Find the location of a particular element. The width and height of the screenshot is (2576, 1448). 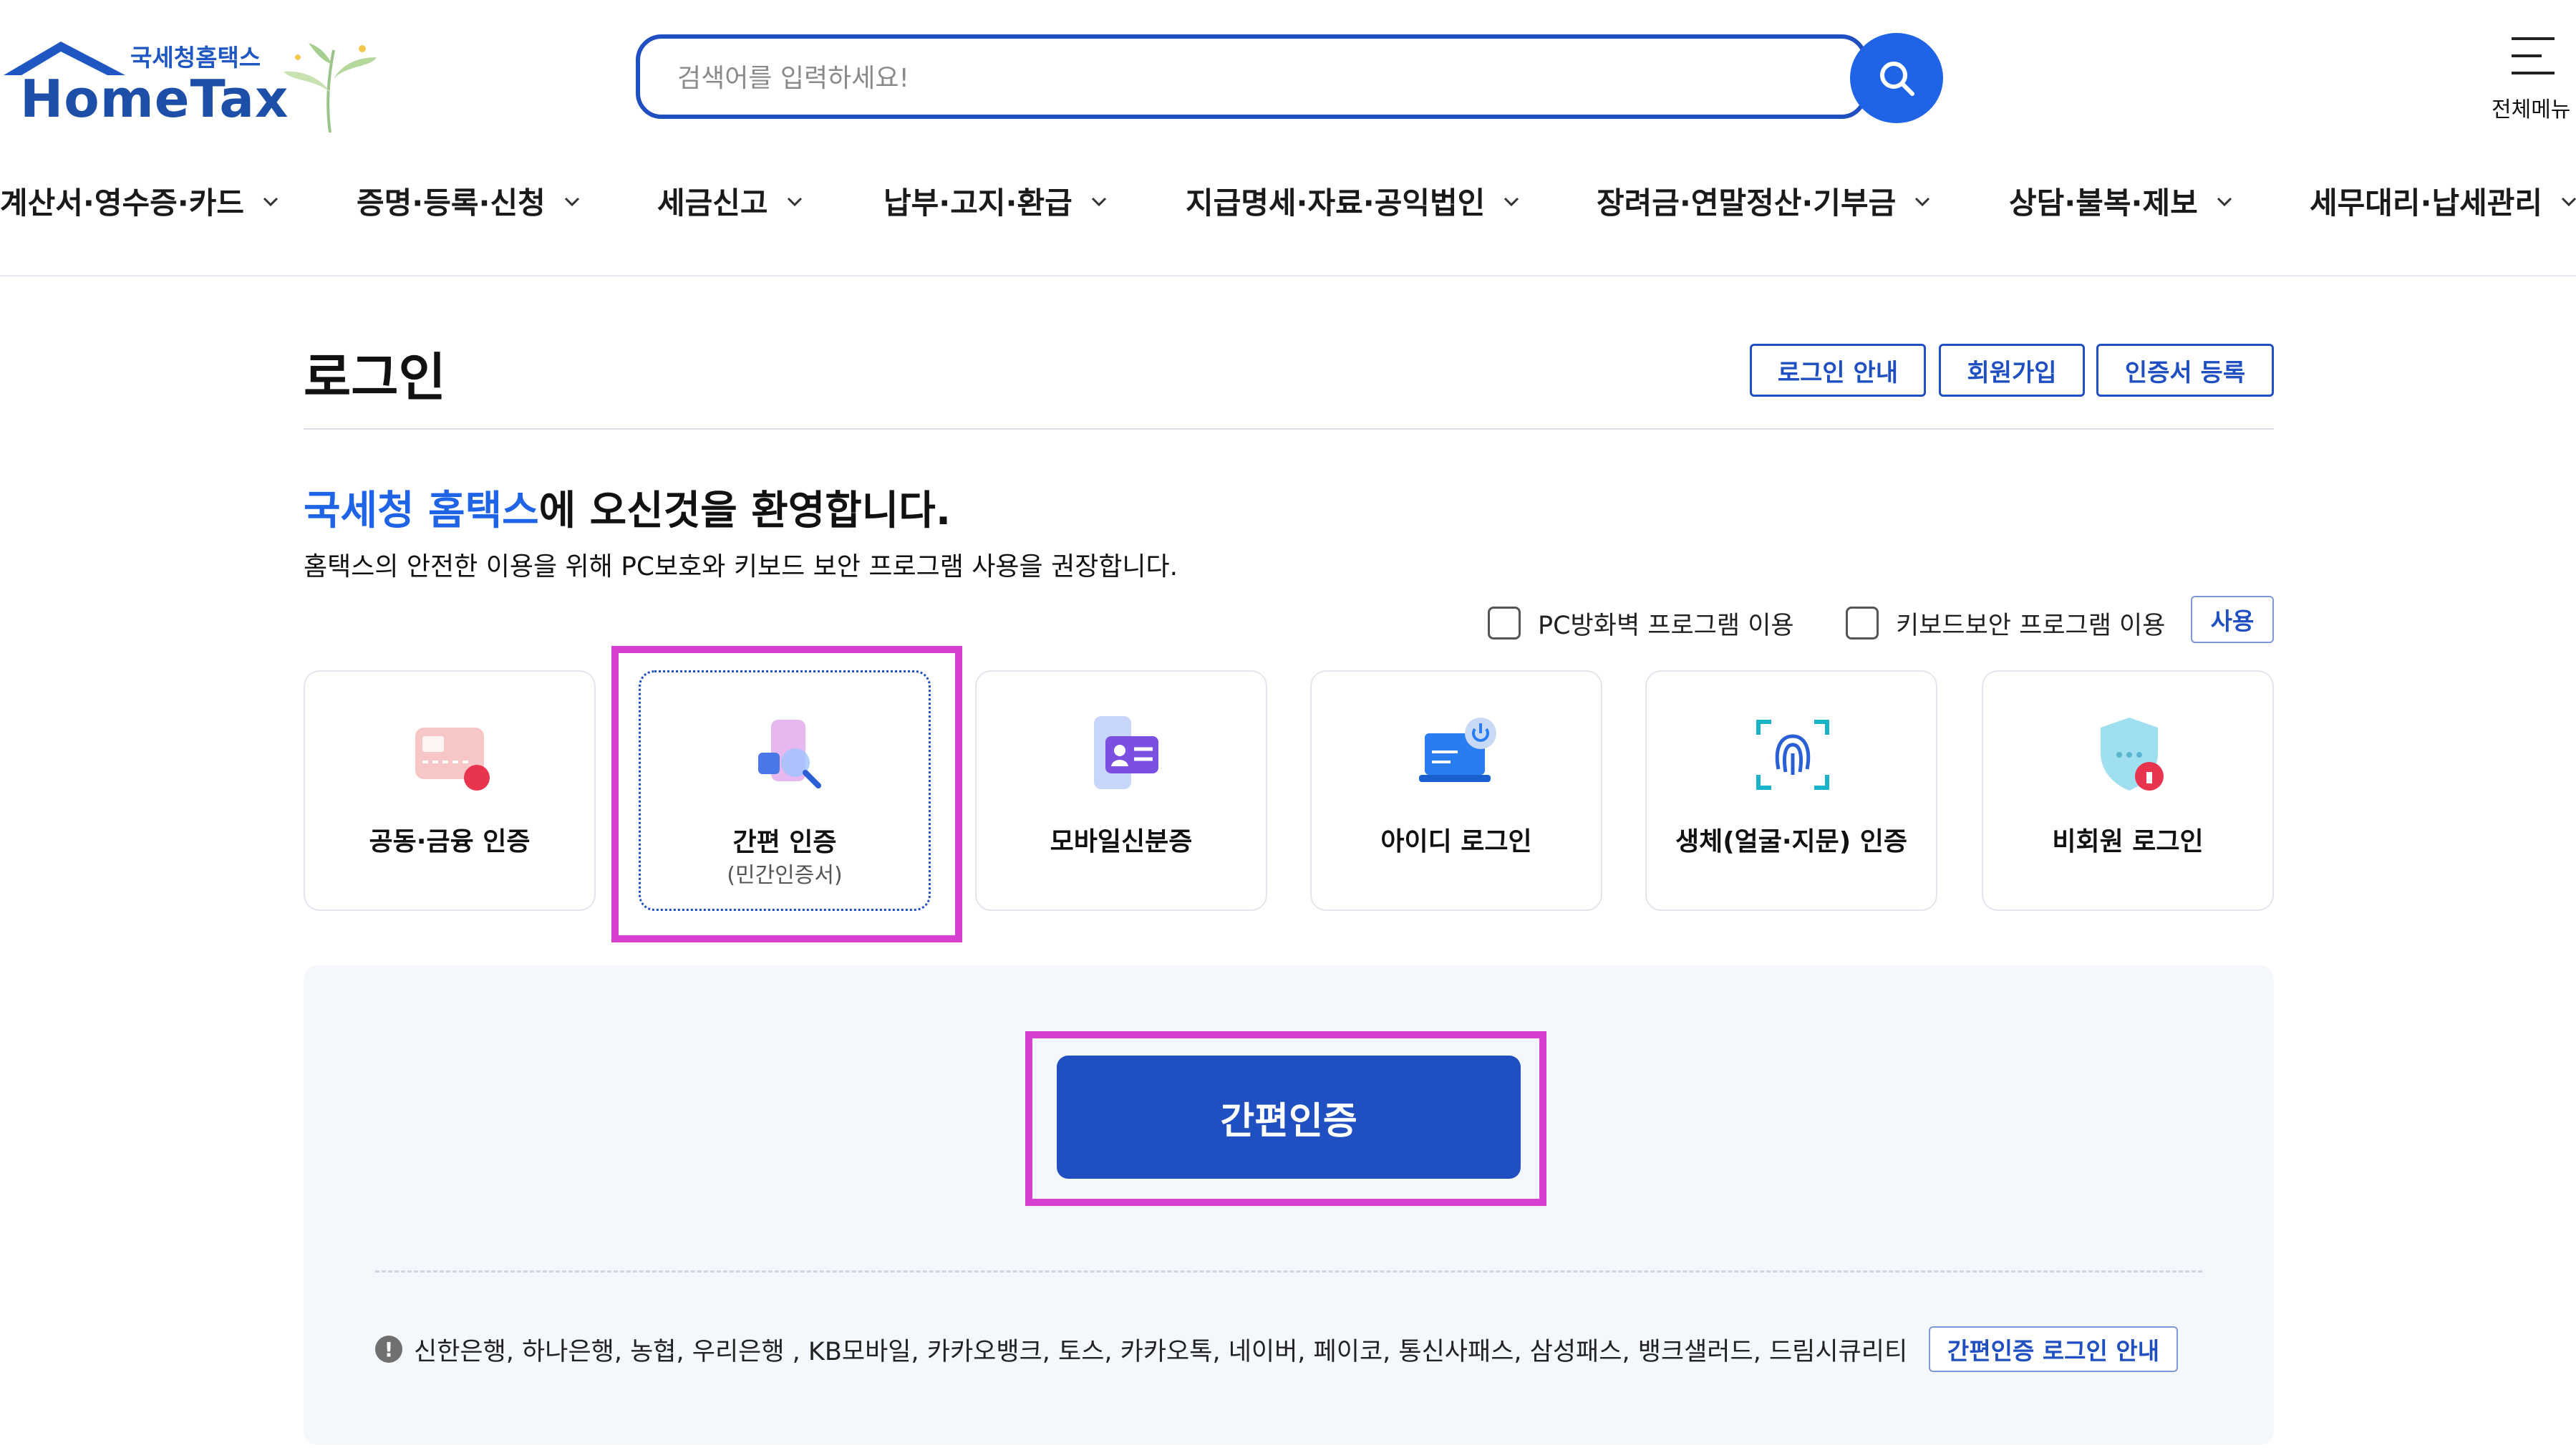

signup-button: 회원가입 is located at coordinates (2012, 370).